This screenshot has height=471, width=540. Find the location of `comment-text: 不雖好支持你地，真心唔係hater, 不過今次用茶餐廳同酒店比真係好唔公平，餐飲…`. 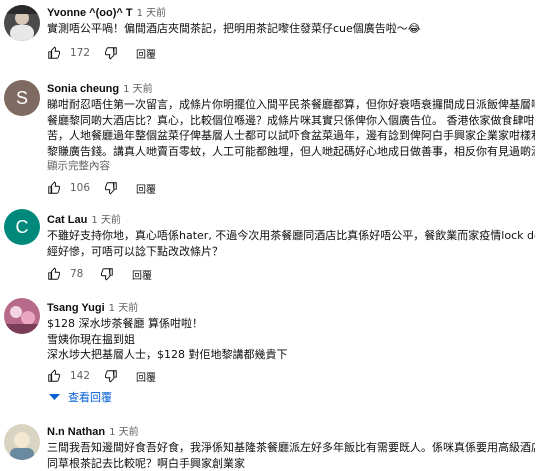

comment-text: 不雖好支持你地，真心唔係hater, 不過今次用茶餐廳同酒店比真係好唔公平，餐飲… is located at coordinates (291, 243).